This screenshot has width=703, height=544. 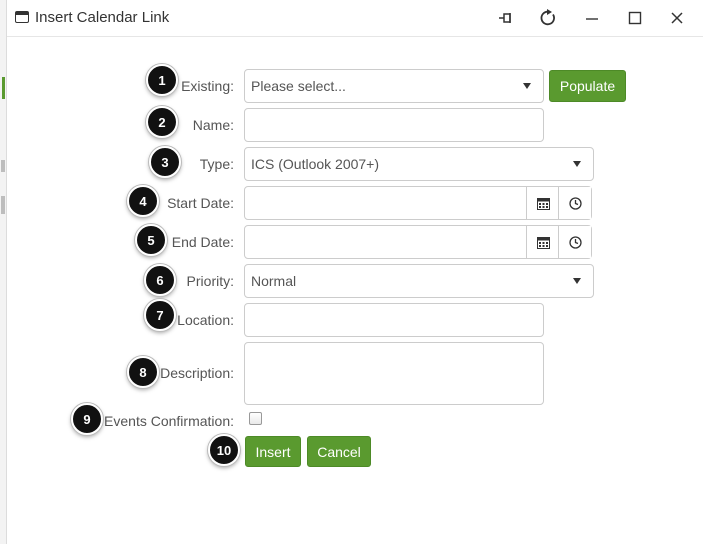 I want to click on title-bar: Insert Calendar Link, so click(x=355, y=18).